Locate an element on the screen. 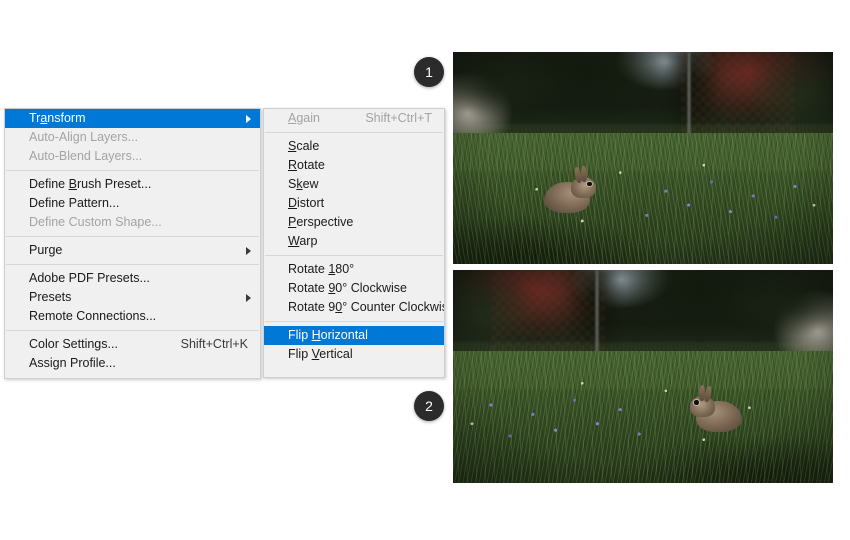  menu-item-shortcut: Shift+Ctrl+T is located at coordinates (398, 118).